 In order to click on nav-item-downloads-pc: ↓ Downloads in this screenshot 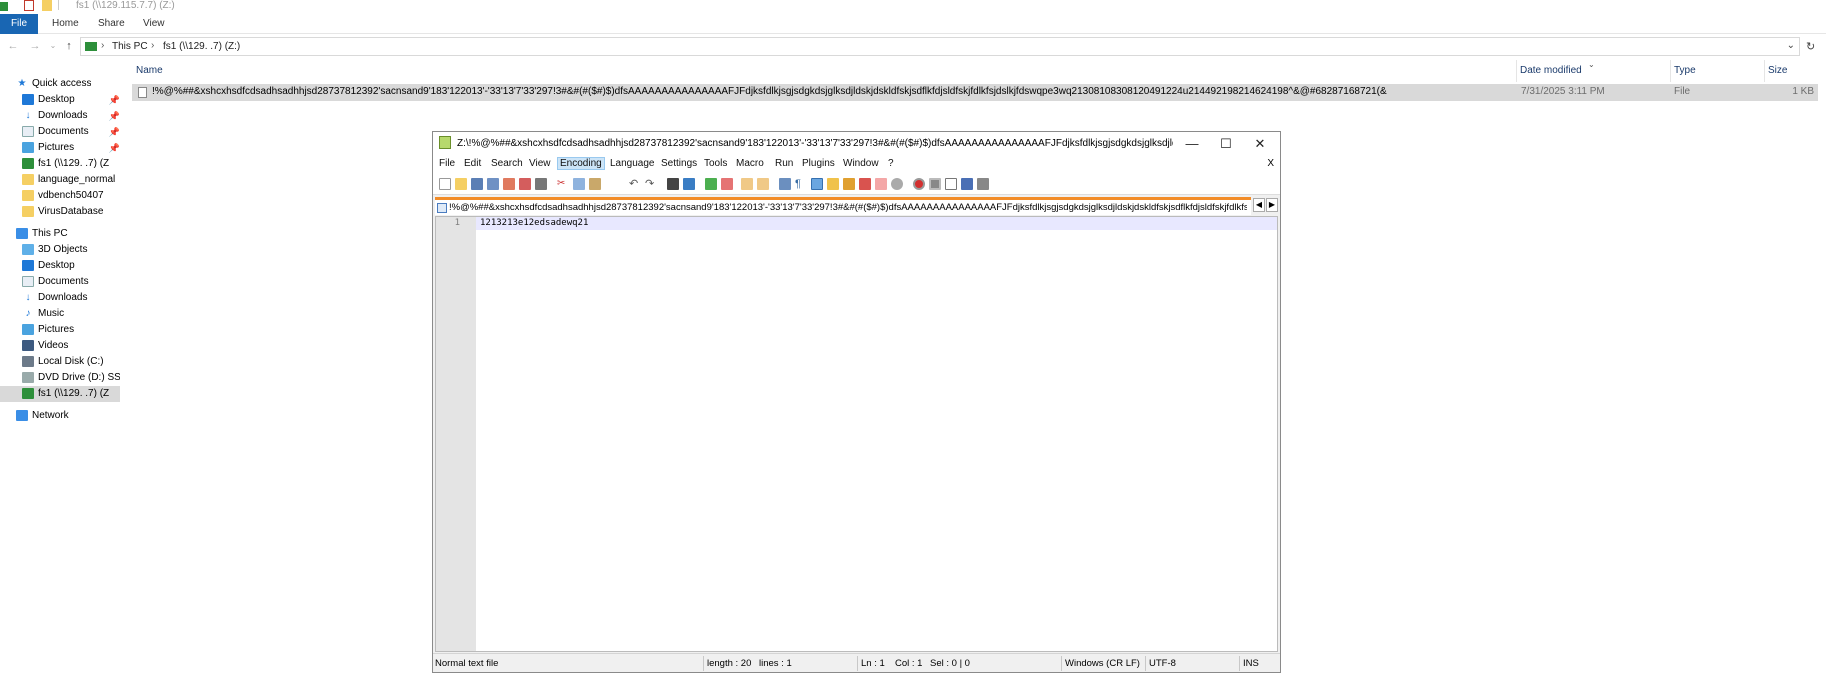, I will do `click(71, 298)`.